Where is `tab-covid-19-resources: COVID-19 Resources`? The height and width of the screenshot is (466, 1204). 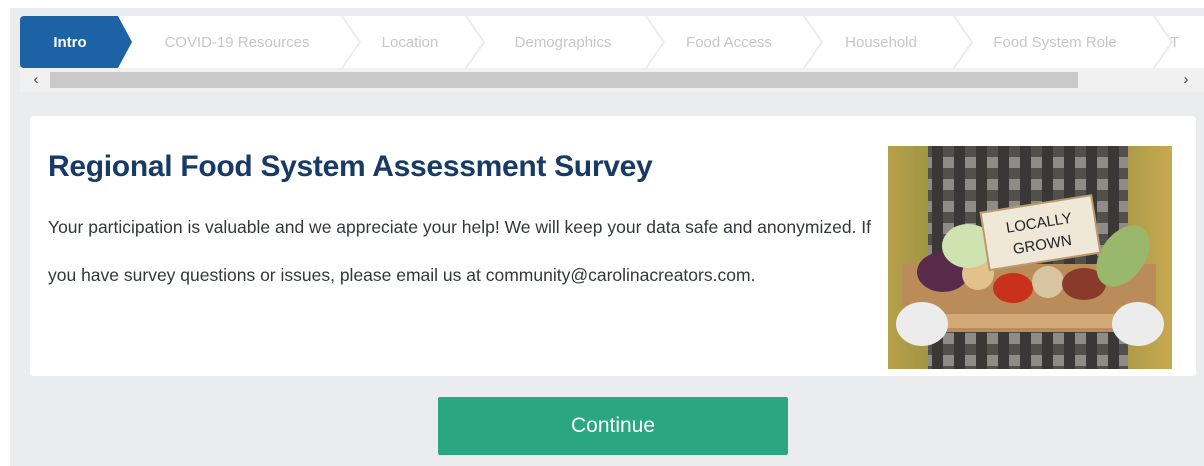
tab-covid-19-resources: COVID-19 Resources is located at coordinates (237, 42).